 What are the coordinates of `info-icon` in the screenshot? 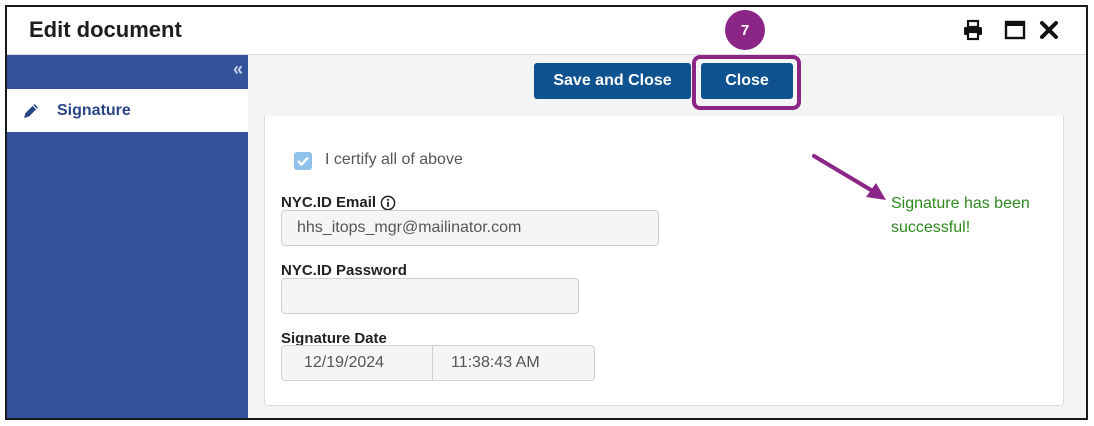 It's located at (388, 203).